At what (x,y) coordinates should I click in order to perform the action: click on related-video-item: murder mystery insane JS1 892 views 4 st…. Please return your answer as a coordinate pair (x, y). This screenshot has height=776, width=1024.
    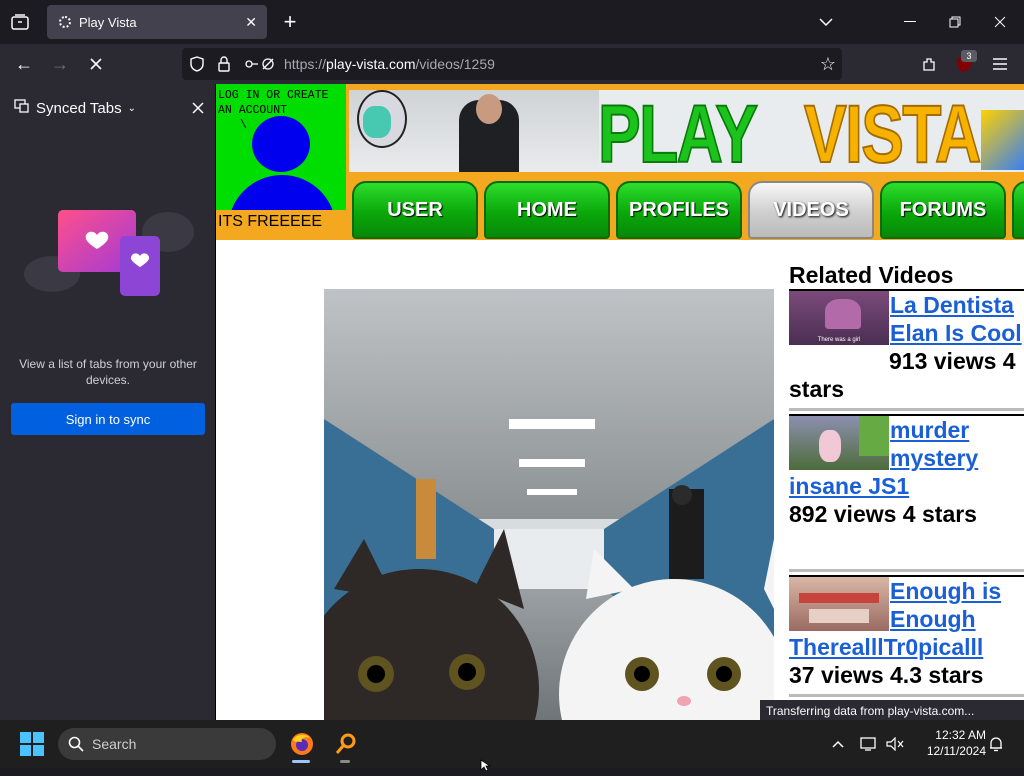
    Looking at the image, I should click on (906, 493).